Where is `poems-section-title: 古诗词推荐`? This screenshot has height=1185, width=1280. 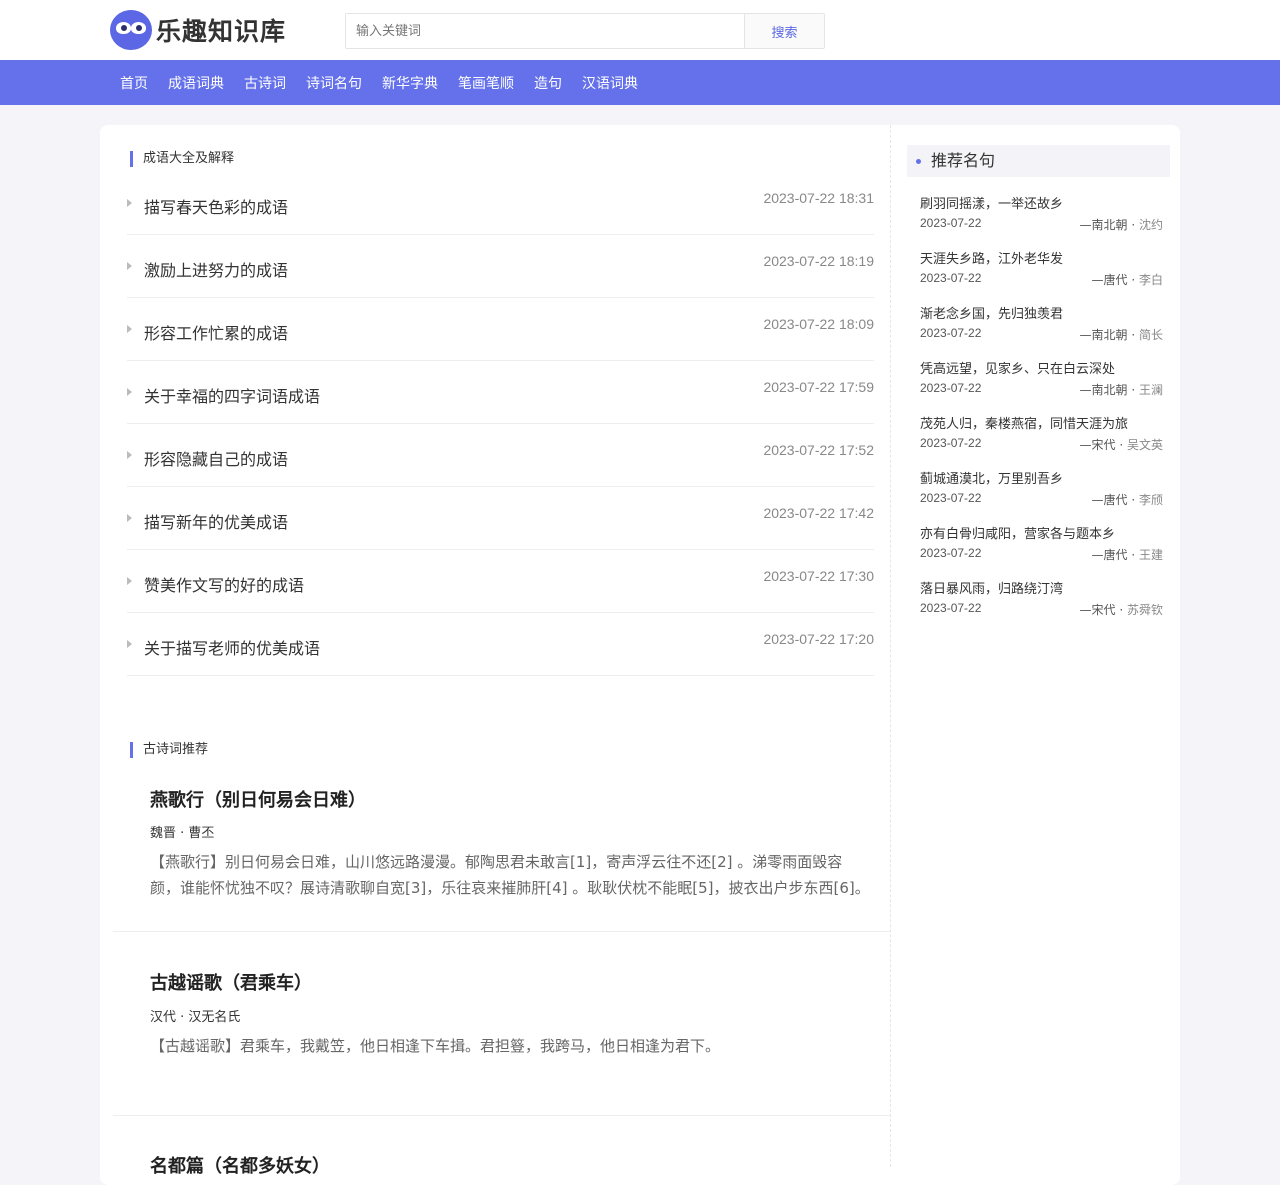 poems-section-title: 古诗词推荐 is located at coordinates (169, 750).